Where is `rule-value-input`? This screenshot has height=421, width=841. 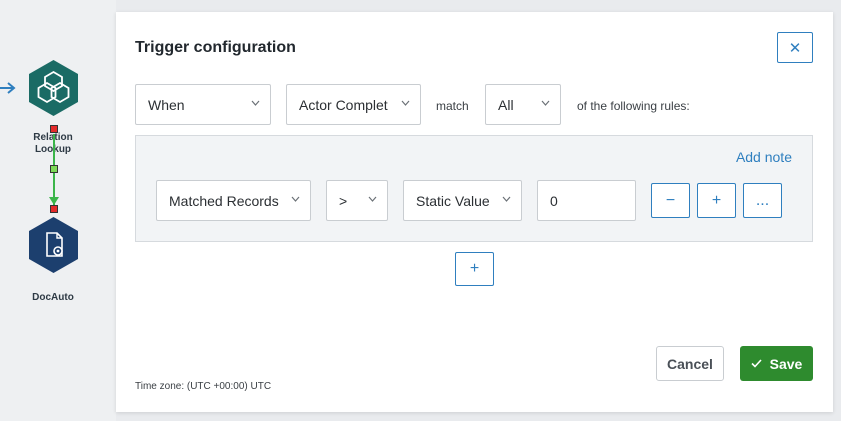 rule-value-input is located at coordinates (586, 200).